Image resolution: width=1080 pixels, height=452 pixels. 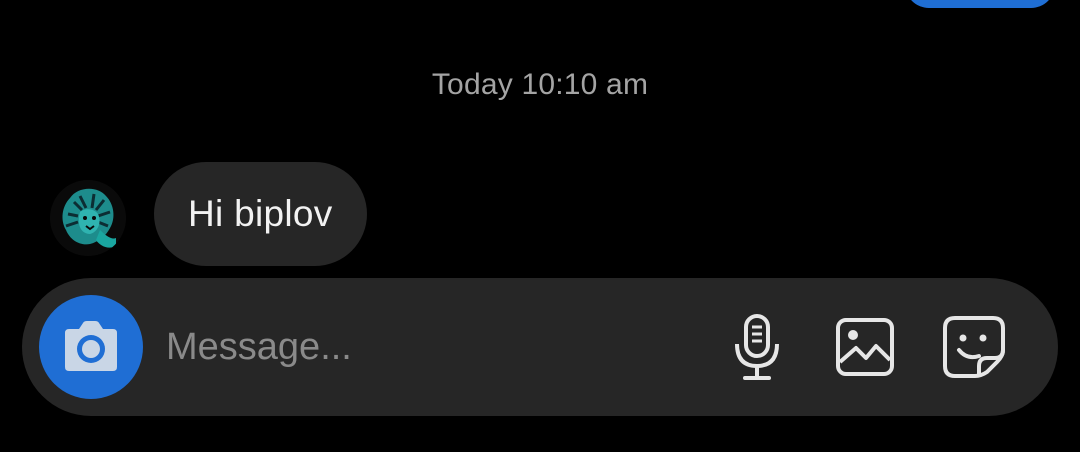 I want to click on camera-button, so click(x=91, y=347).